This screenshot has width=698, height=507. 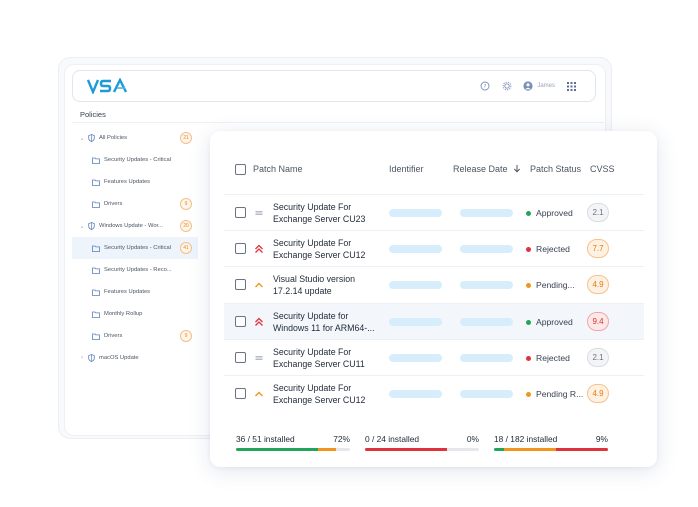 What do you see at coordinates (259, 284) in the screenshot?
I see `priority-medium-icon` at bounding box center [259, 284].